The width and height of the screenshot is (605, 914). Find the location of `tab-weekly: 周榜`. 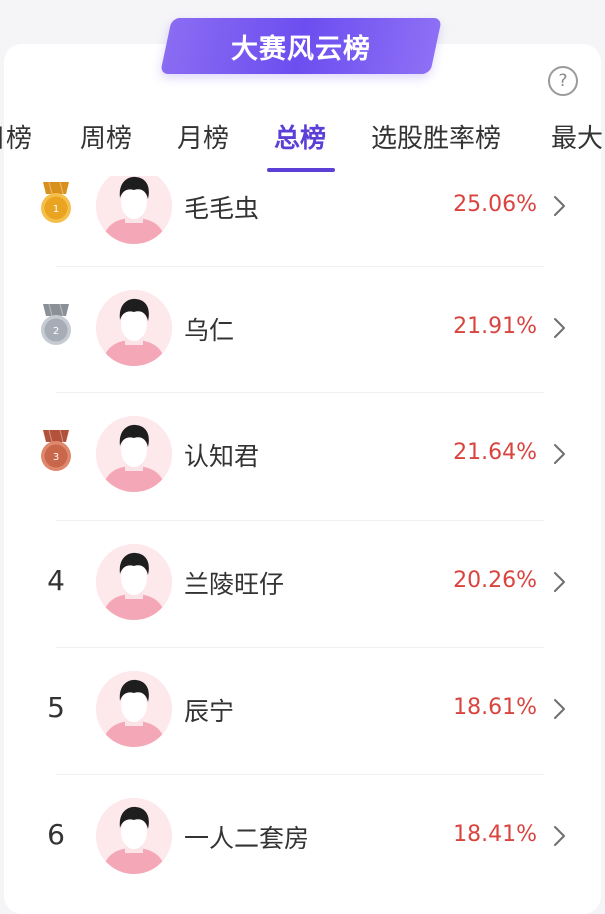

tab-weekly: 周榜 is located at coordinates (106, 136).